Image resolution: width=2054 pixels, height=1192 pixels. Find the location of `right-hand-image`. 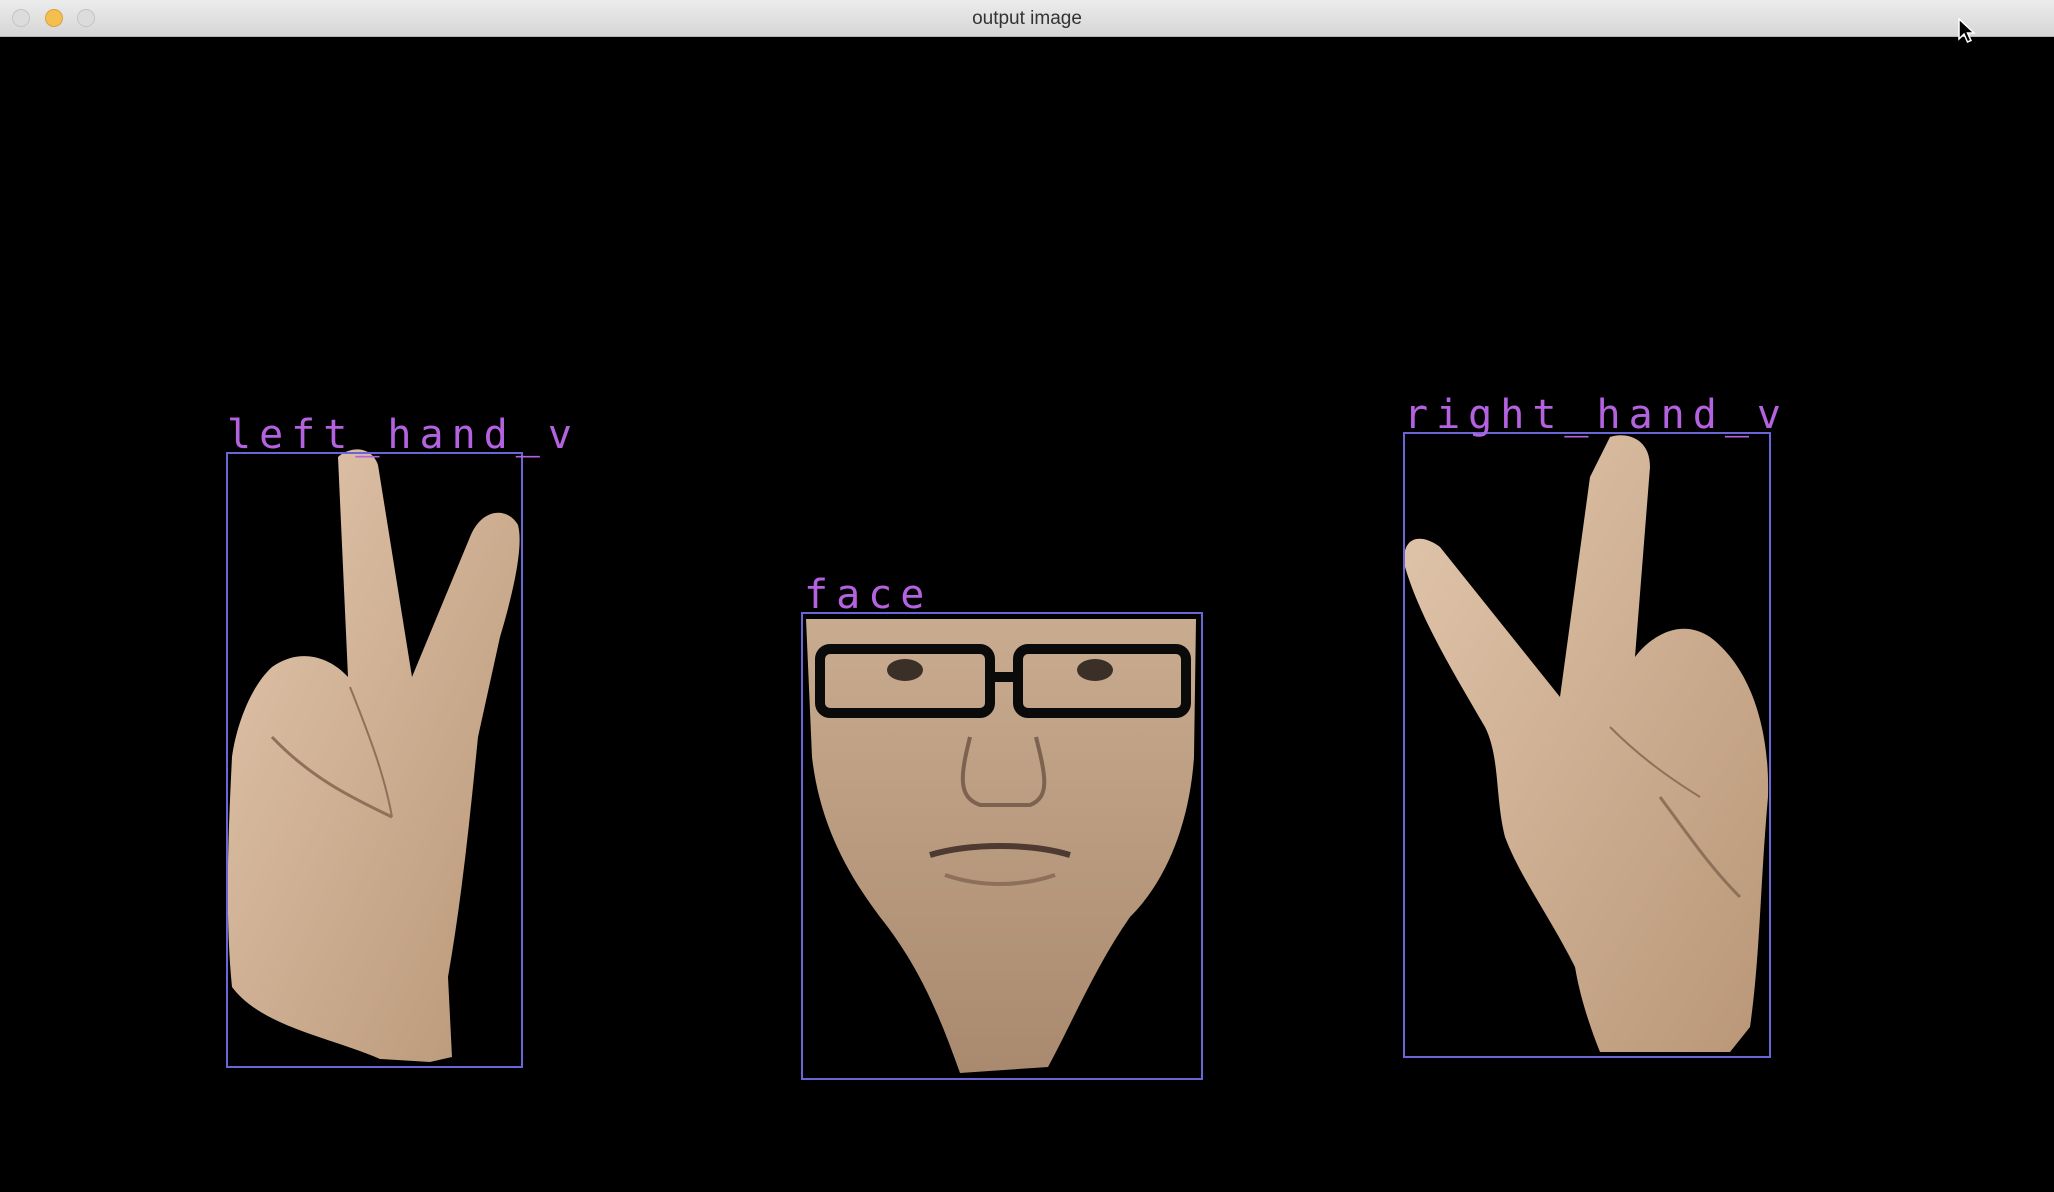

right-hand-image is located at coordinates (1586, 744).